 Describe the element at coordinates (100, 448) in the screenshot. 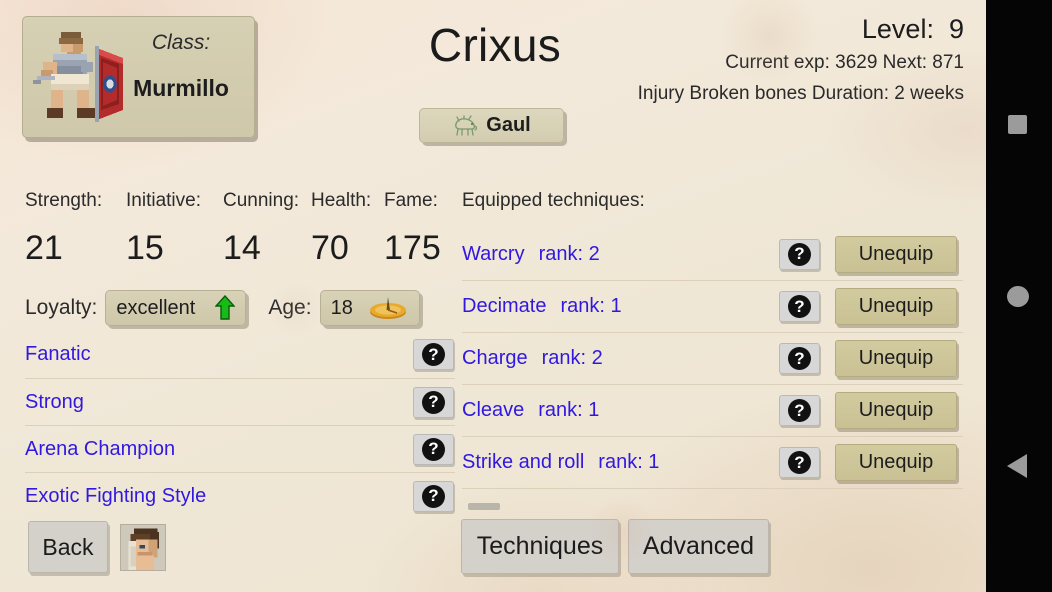

I see `trait-name: Arena Champion` at that location.